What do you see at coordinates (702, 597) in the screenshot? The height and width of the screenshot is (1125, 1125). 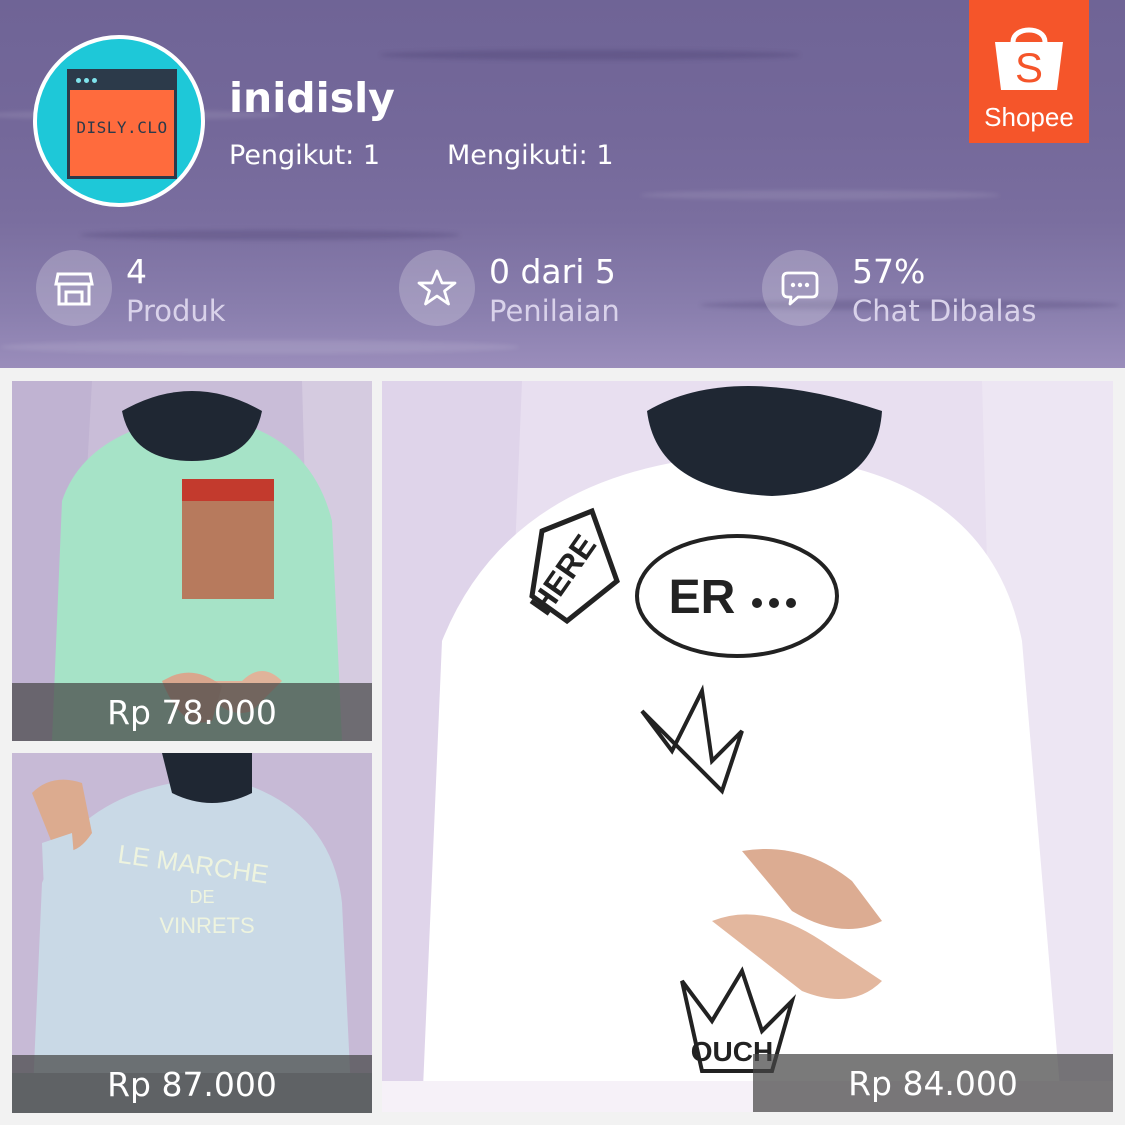 I see `svg-text: ER` at bounding box center [702, 597].